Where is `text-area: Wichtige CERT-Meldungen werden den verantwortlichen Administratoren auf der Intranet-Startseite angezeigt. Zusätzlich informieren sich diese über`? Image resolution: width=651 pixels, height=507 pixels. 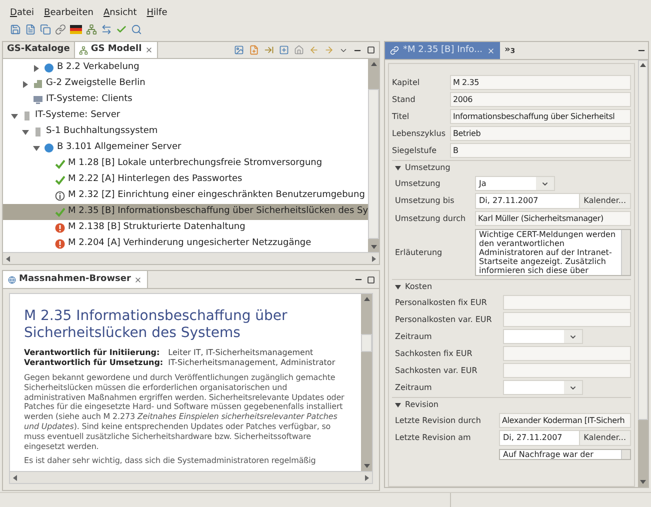 text-area: Wichtige CERT-Meldungen werden den verantwortlichen Administratoren auf der Intranet-Startseite angezeigt. Zusätzlich informieren sich diese über is located at coordinates (553, 252).